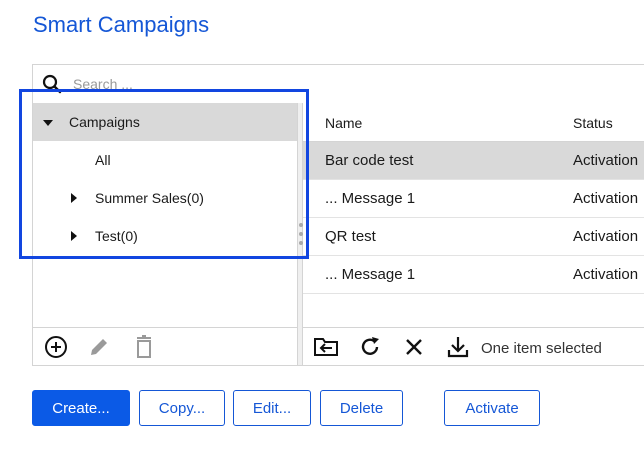 The height and width of the screenshot is (453, 644). I want to click on column-header-status: Status, so click(593, 123).